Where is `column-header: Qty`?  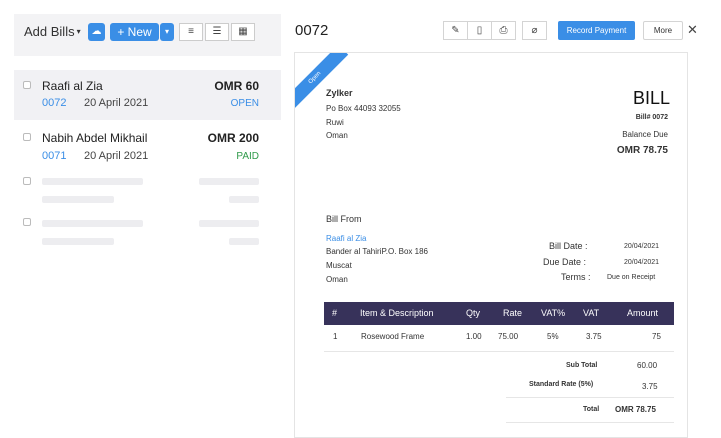 column-header: Qty is located at coordinates (473, 313).